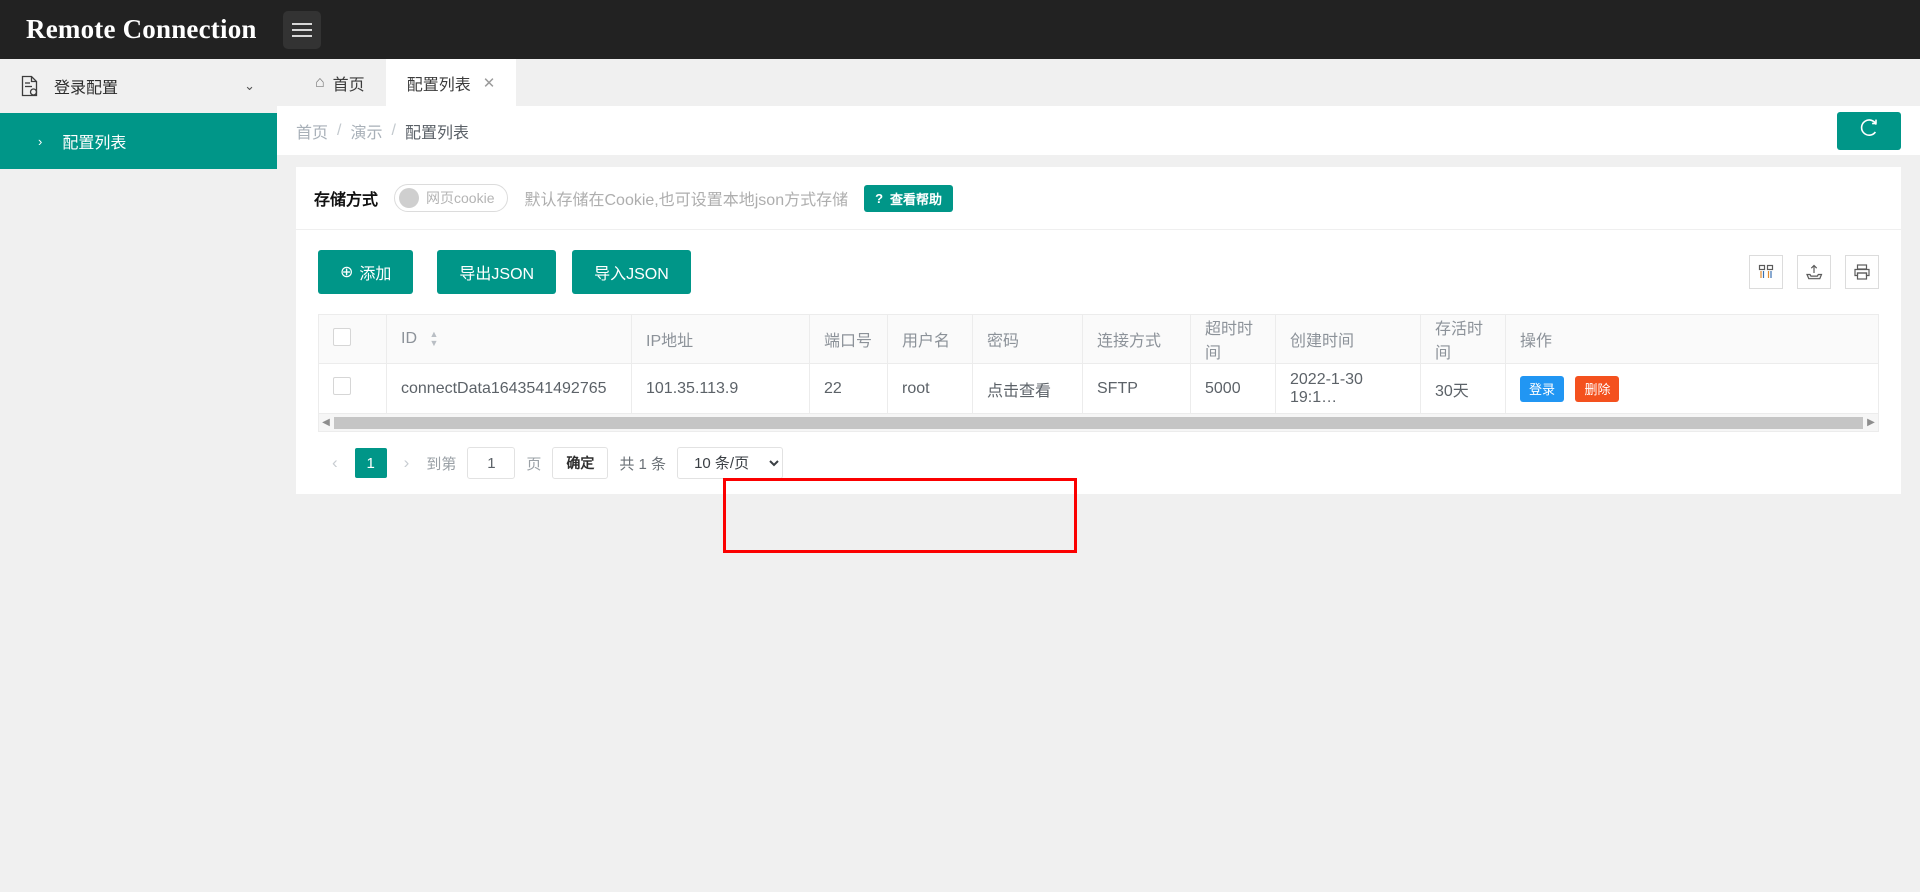 The image size is (1920, 892). Describe the element at coordinates (564, 272) in the screenshot. I see `json-button-group: 导出JSON 导入JSON` at that location.